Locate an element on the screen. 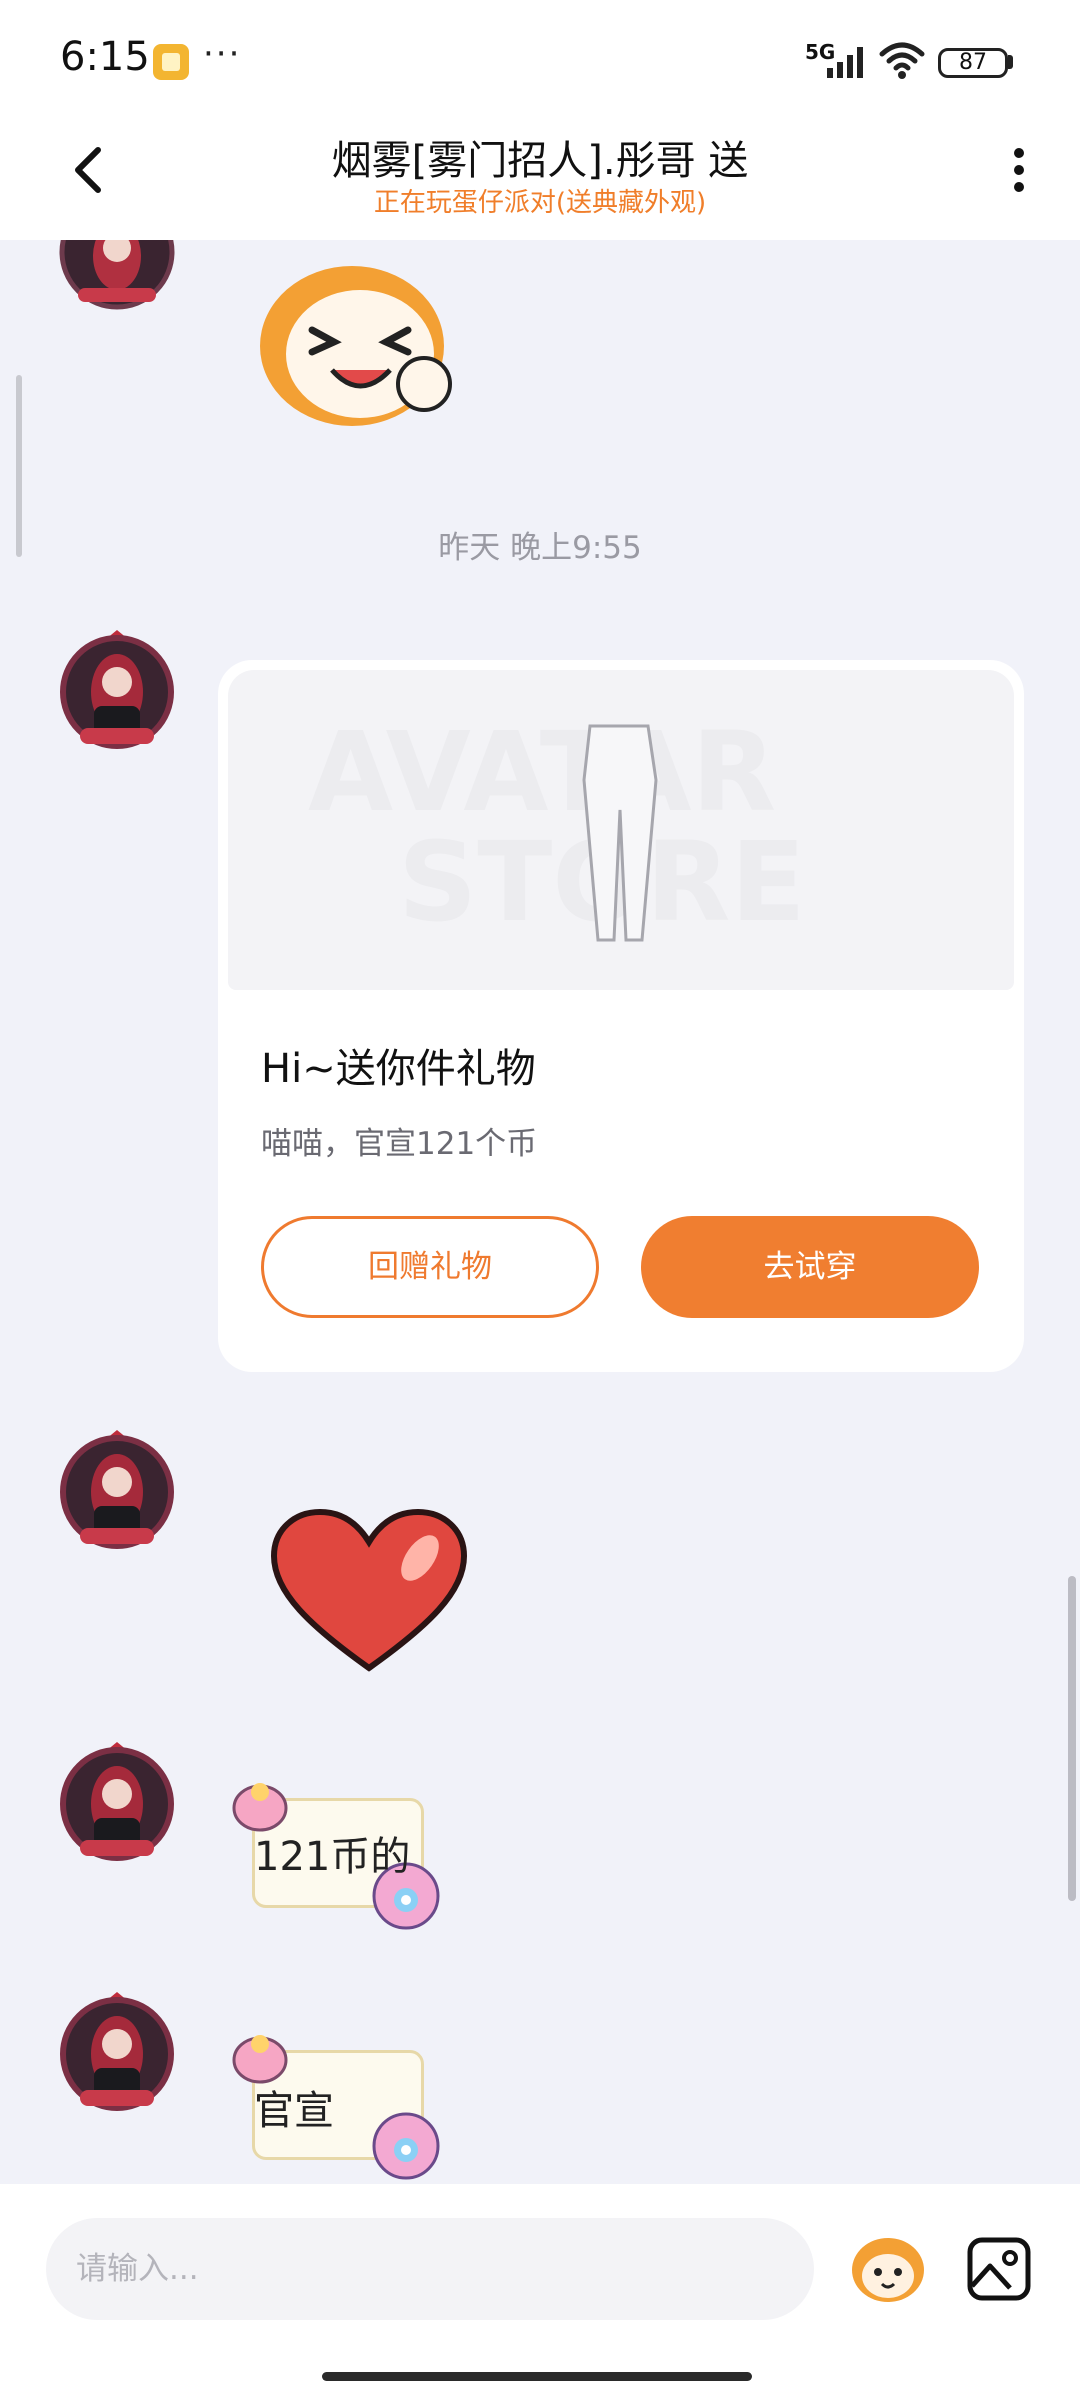  back-button is located at coordinates (90, 170).